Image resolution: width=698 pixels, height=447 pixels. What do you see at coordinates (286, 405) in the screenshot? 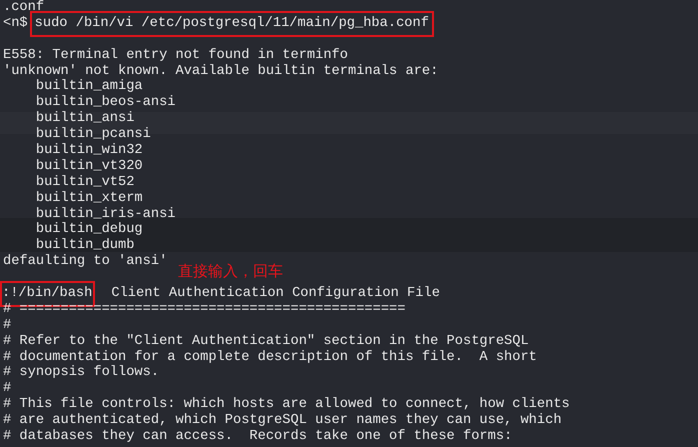
I see `terminal-line: # This file controls: which hosts are allowed to connect, how clients` at bounding box center [286, 405].